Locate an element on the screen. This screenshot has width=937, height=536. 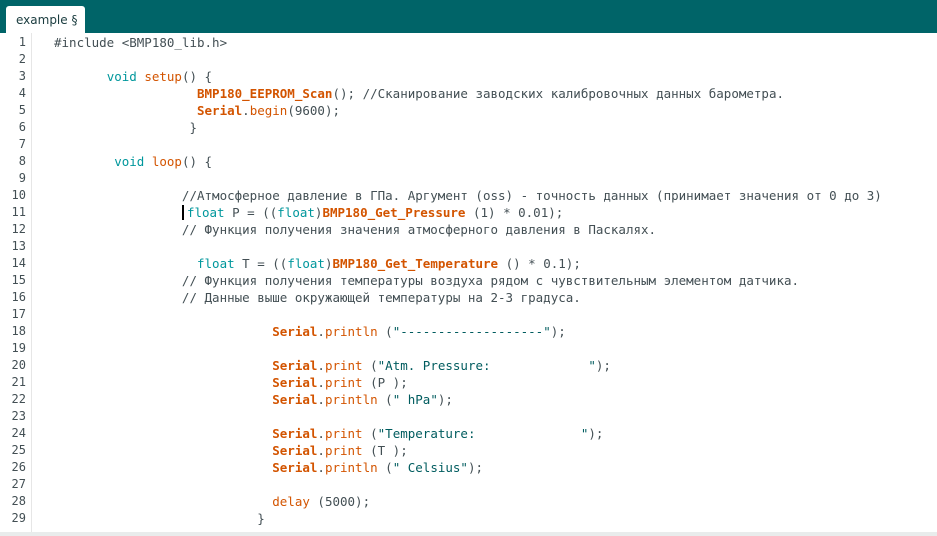
line-number: 20 is located at coordinates (18, 365).